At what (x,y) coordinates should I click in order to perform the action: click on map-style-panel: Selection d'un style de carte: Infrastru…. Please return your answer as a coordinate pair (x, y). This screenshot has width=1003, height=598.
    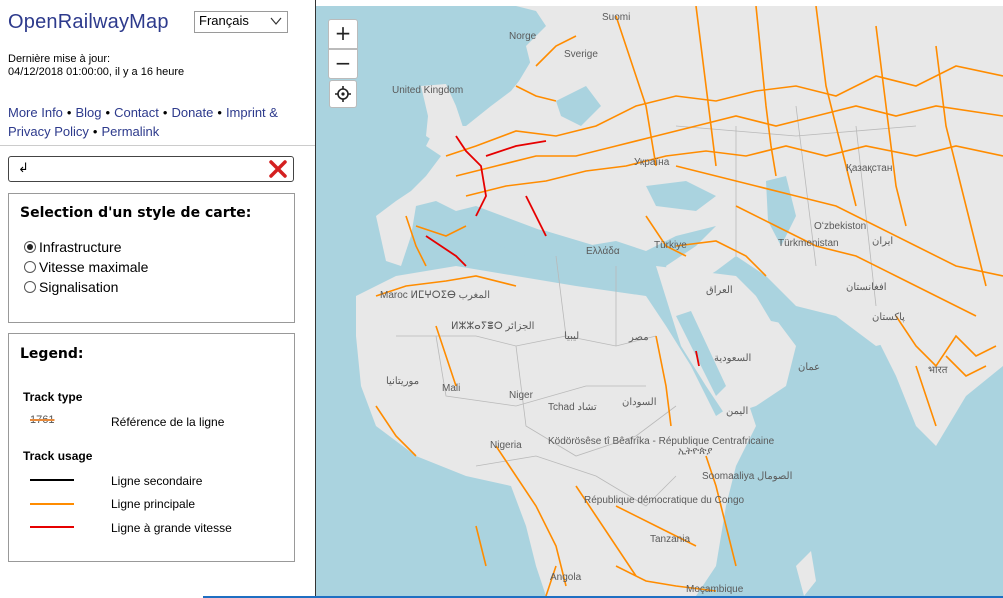
    Looking at the image, I should click on (151, 258).